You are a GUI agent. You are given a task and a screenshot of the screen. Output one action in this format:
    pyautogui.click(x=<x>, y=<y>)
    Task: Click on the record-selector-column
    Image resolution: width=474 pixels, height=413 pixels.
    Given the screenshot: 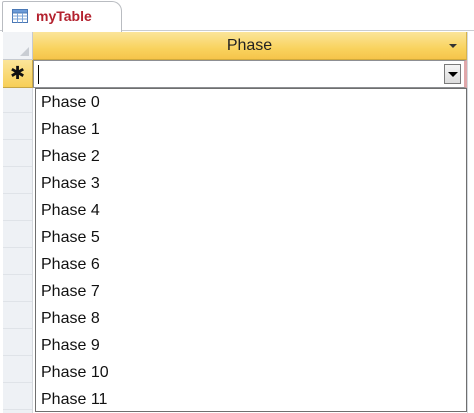 What is the action you would take?
    pyautogui.click(x=18, y=222)
    